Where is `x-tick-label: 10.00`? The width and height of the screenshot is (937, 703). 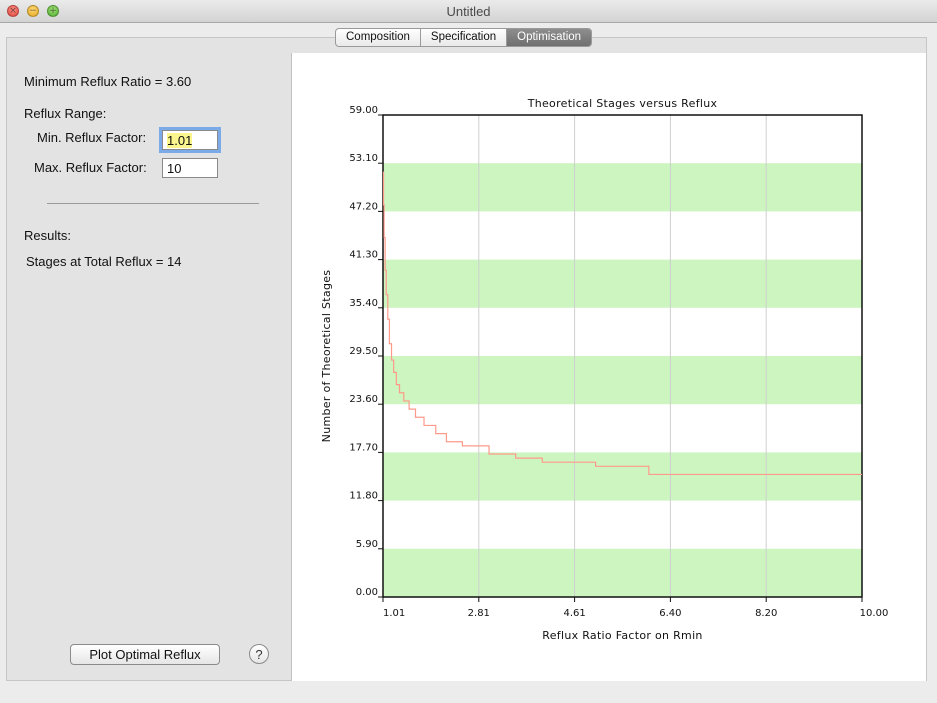
x-tick-label: 10.00 is located at coordinates (874, 613).